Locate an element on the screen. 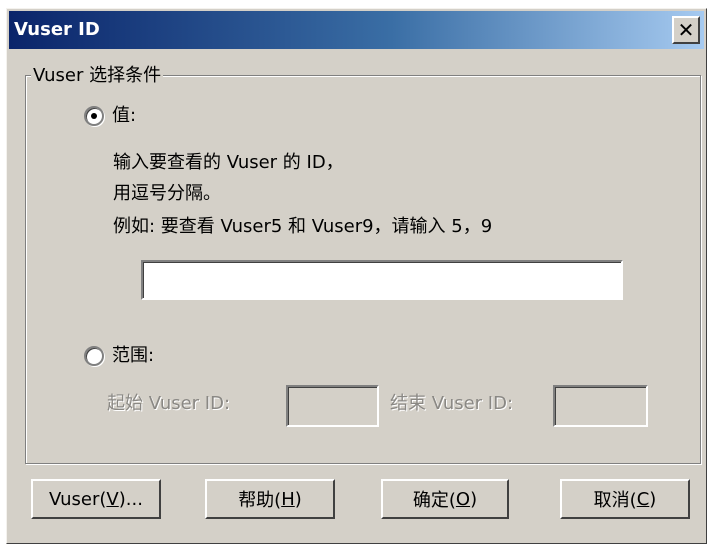 The image size is (711, 548). range-radio is located at coordinates (94, 356).